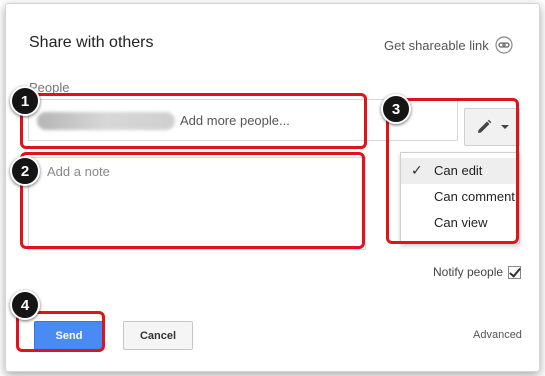  What do you see at coordinates (91, 42) in the screenshot?
I see `dialog-title: Share with others` at bounding box center [91, 42].